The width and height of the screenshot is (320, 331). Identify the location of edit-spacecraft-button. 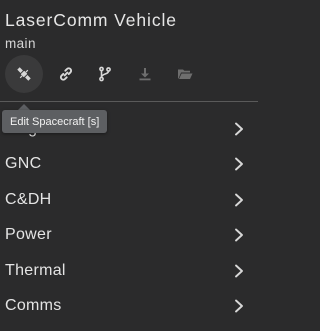
(24, 74).